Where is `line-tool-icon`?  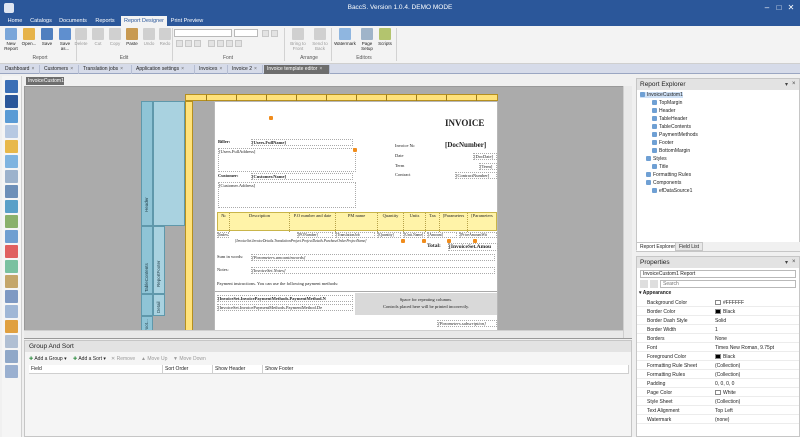
line-tool-icon is located at coordinates (11, 191).